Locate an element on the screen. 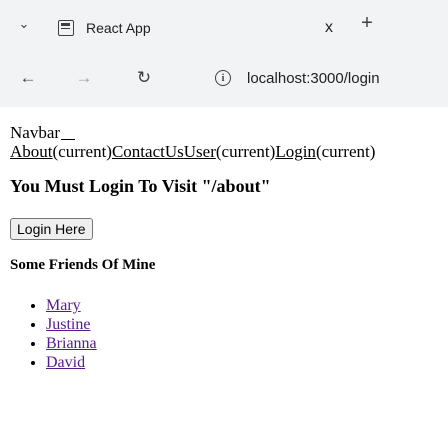 The image size is (448, 443). friend-link-justine: Justine is located at coordinates (68, 324).